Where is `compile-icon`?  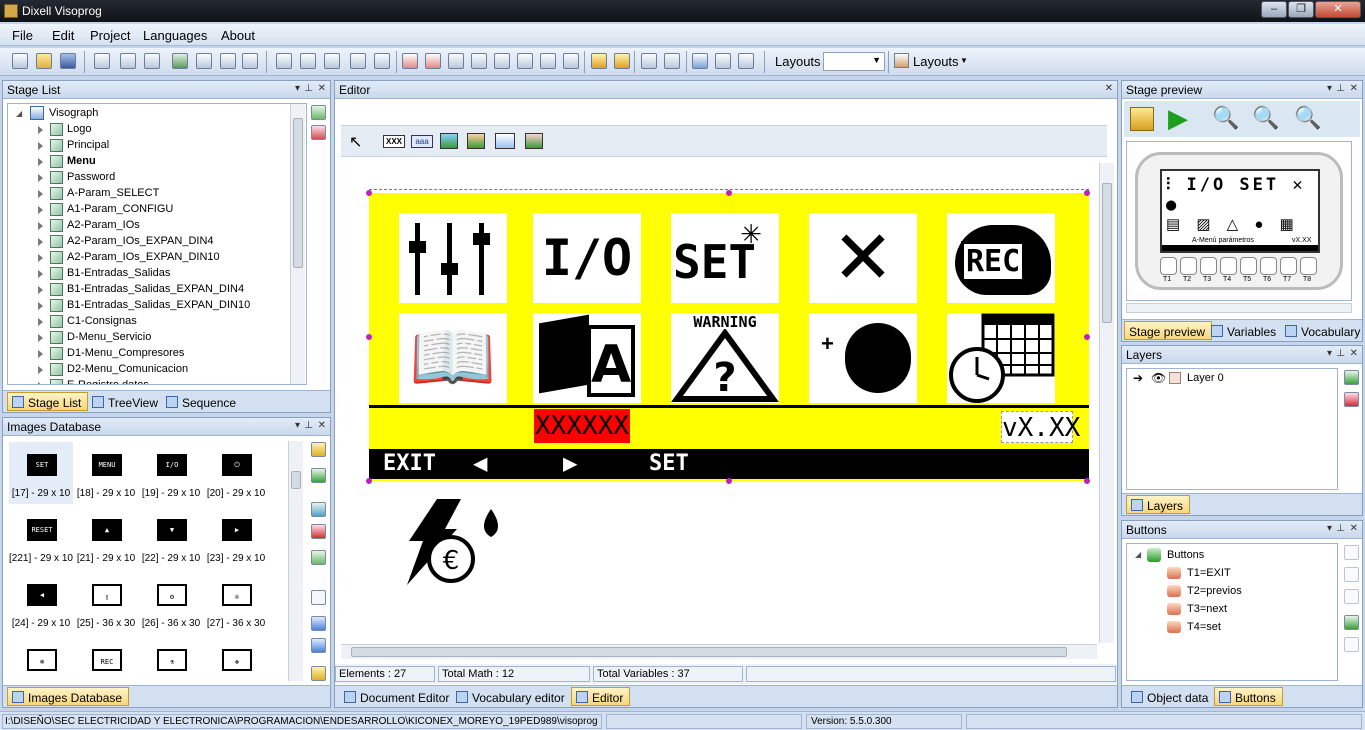
compile-icon is located at coordinates (180, 61).